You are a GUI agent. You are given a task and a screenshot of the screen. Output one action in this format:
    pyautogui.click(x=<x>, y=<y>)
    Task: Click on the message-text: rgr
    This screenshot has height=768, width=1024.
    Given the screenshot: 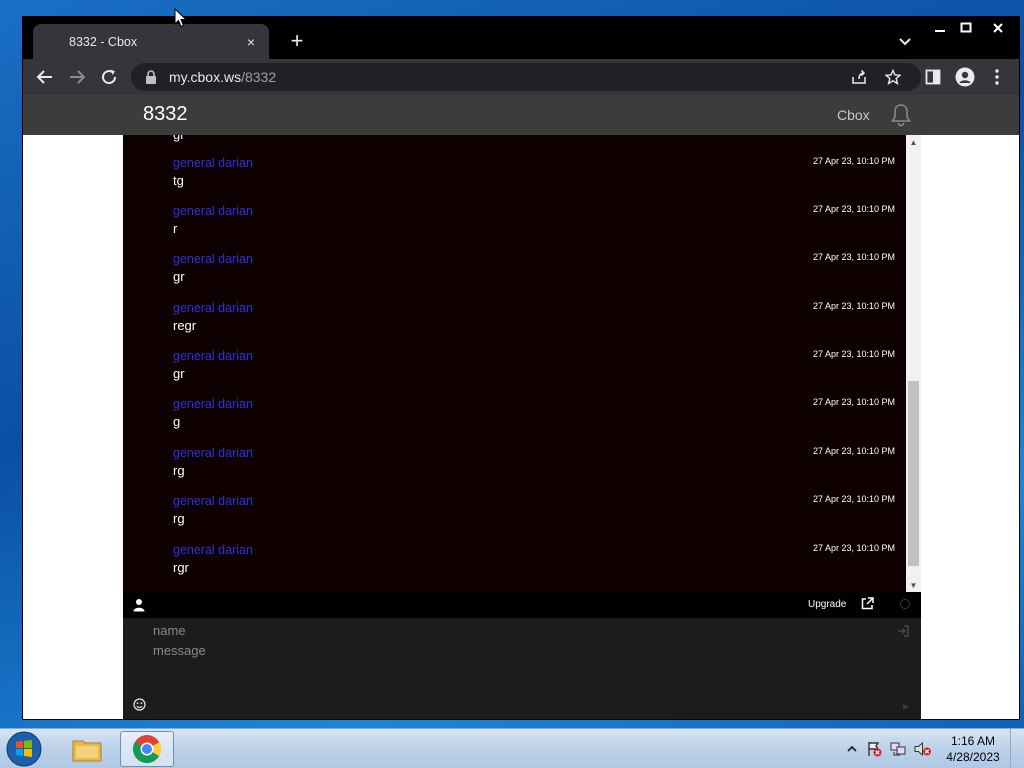 What is the action you would take?
    pyautogui.click(x=181, y=567)
    